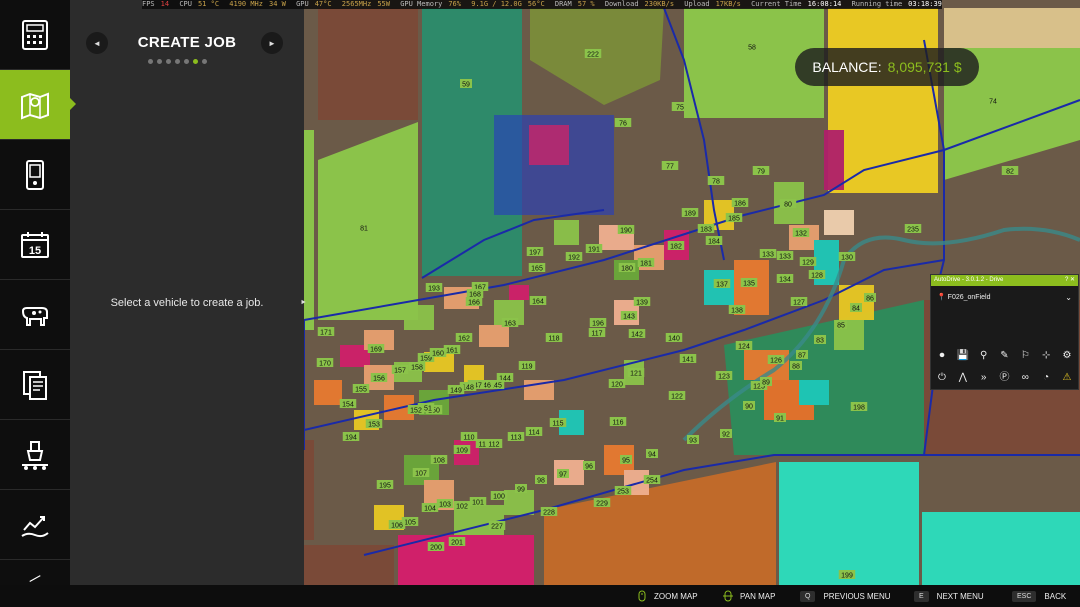 The image size is (1080, 607). What do you see at coordinates (1039, 596) in the screenshot?
I see `back-hint: ESC BACK` at bounding box center [1039, 596].